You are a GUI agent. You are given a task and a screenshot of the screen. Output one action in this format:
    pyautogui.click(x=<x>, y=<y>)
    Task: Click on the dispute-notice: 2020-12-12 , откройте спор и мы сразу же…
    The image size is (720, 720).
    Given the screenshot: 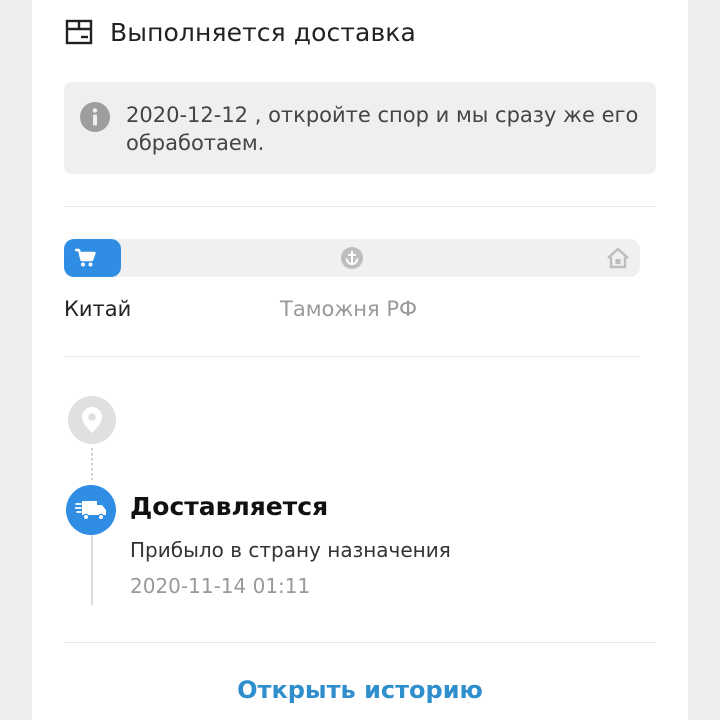 What is the action you would take?
    pyautogui.click(x=360, y=128)
    